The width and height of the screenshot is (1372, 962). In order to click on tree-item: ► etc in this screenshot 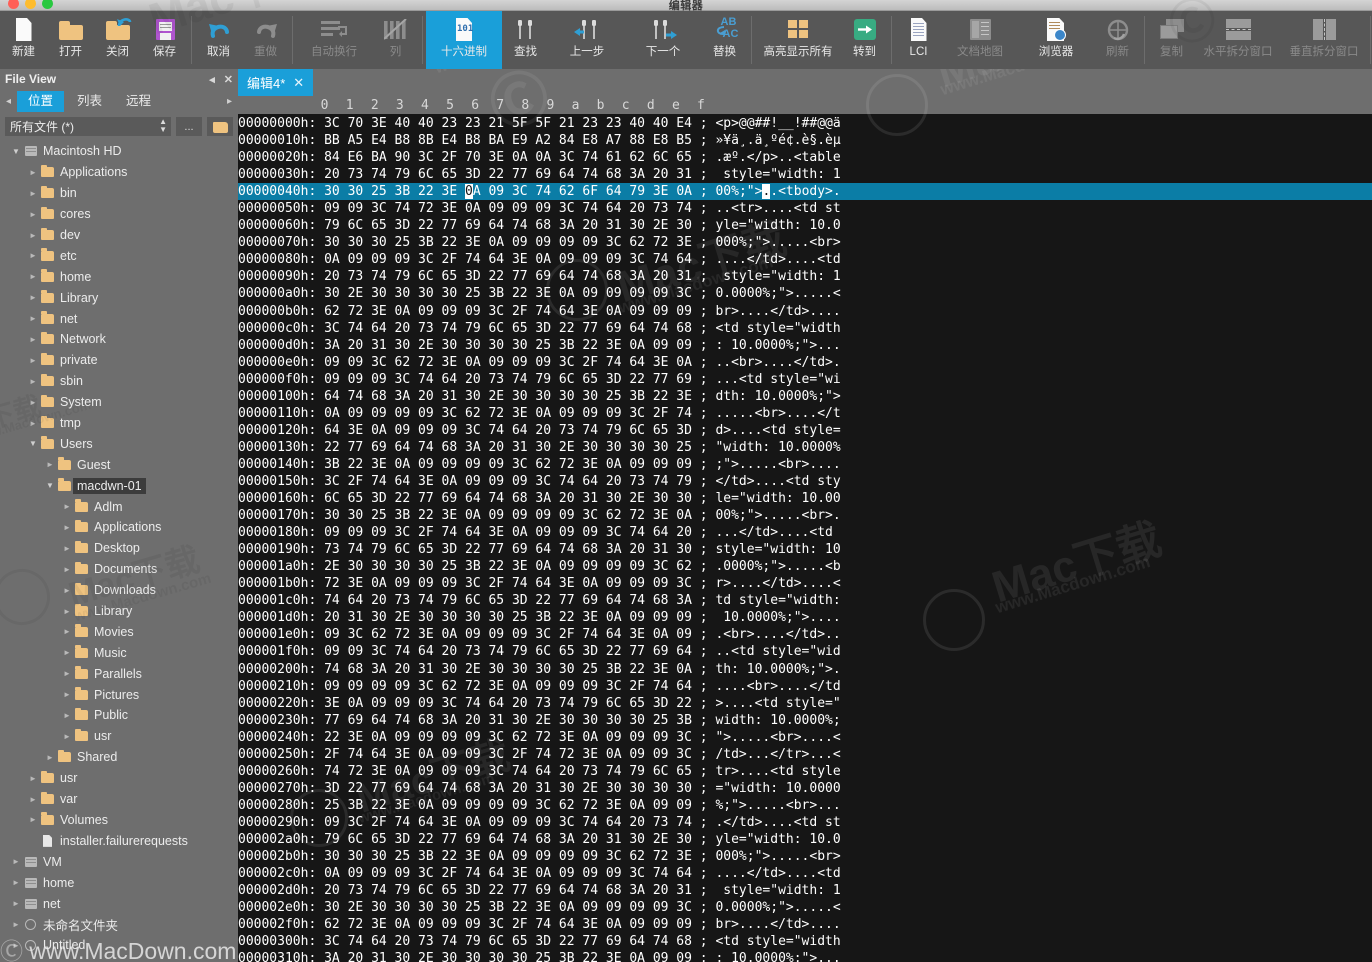, I will do `click(119, 255)`.